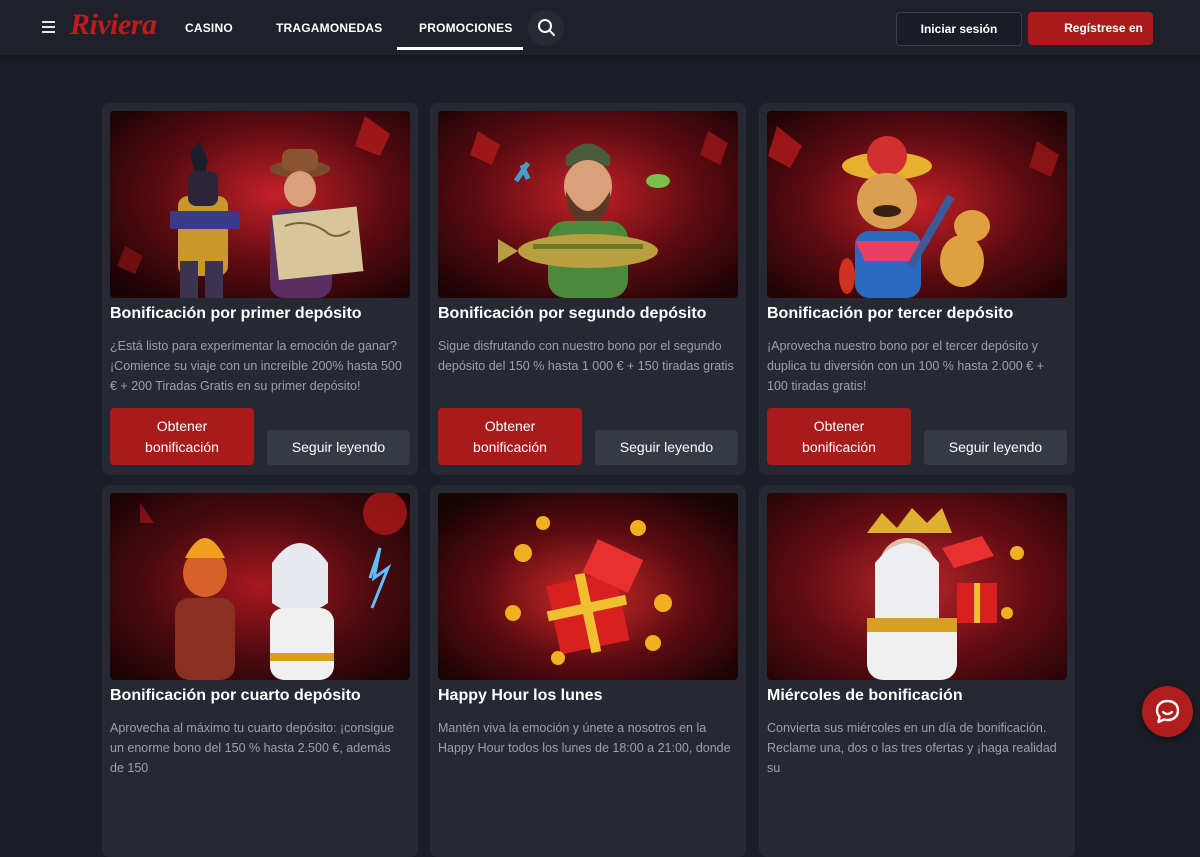 This screenshot has height=857, width=1200. What do you see at coordinates (260, 204) in the screenshot?
I see `promo-image-first-deposit` at bounding box center [260, 204].